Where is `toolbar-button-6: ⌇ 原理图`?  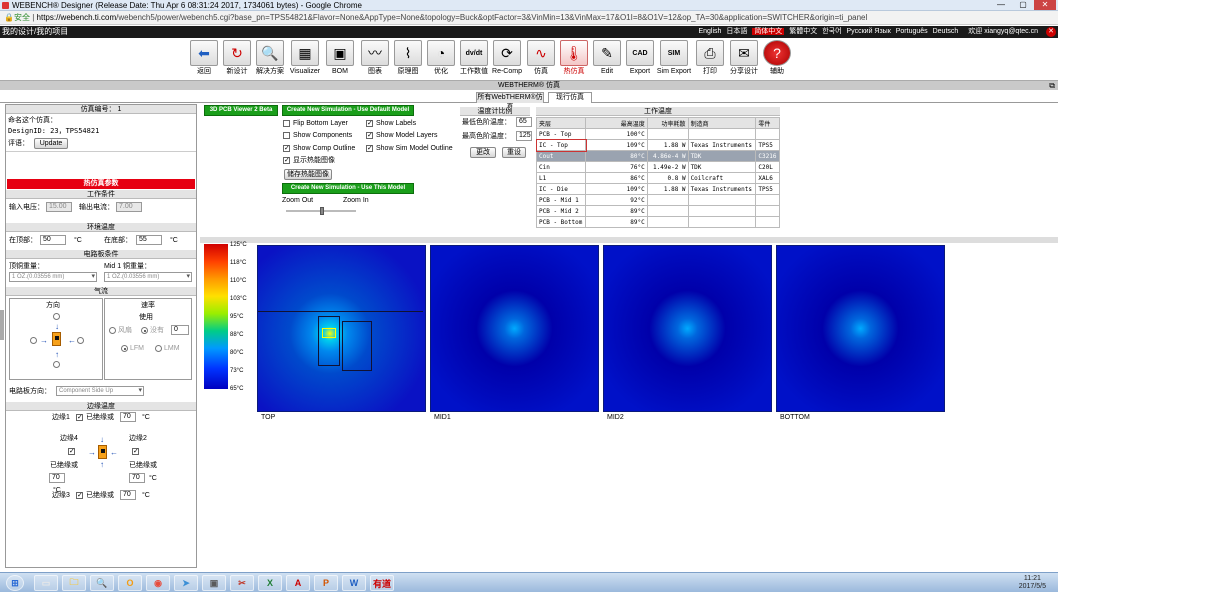 toolbar-button-6: ⌇ 原理图 is located at coordinates (408, 58).